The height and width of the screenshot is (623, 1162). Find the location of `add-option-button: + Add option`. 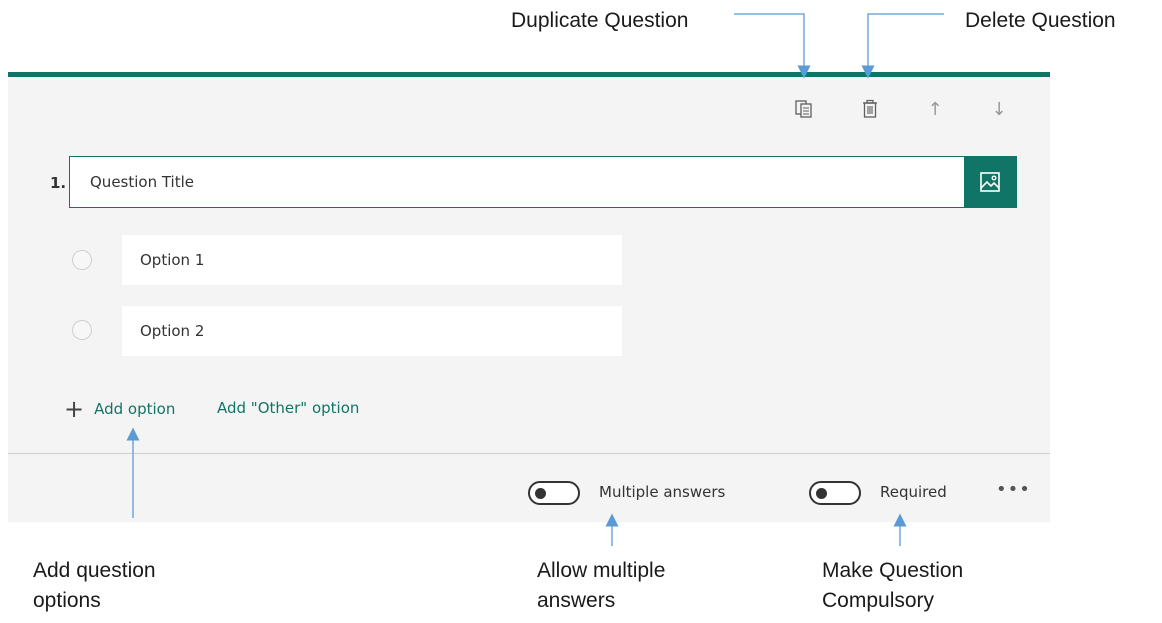

add-option-button: + Add option is located at coordinates (120, 409).